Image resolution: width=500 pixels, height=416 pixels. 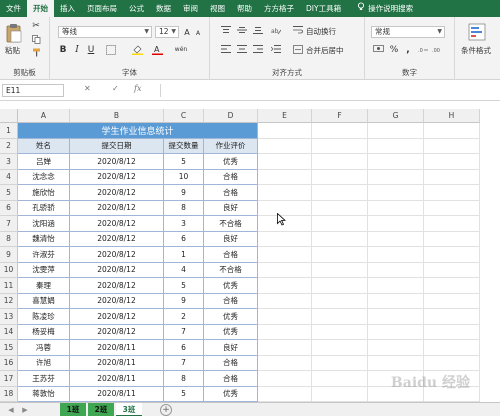 I want to click on table-cell: 沈念念, so click(x=44, y=177).